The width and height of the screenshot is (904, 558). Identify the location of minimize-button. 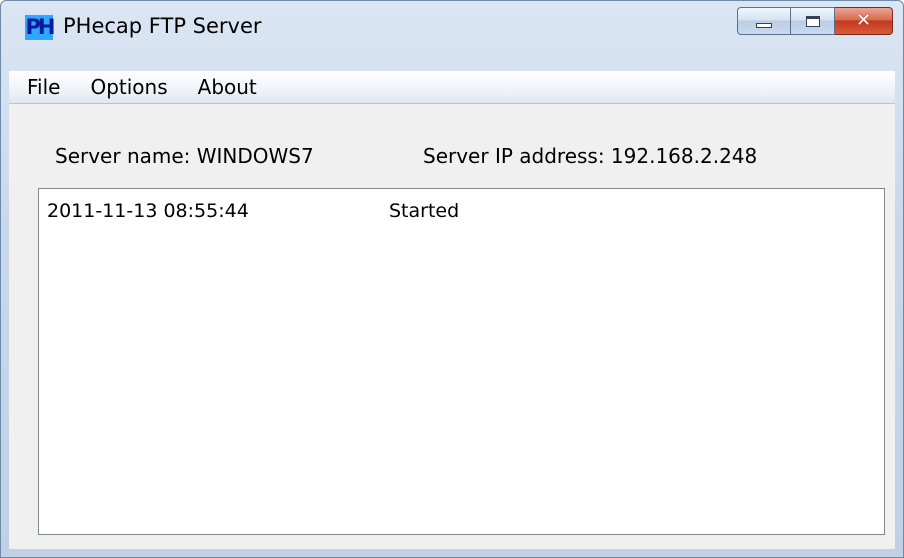
(764, 21).